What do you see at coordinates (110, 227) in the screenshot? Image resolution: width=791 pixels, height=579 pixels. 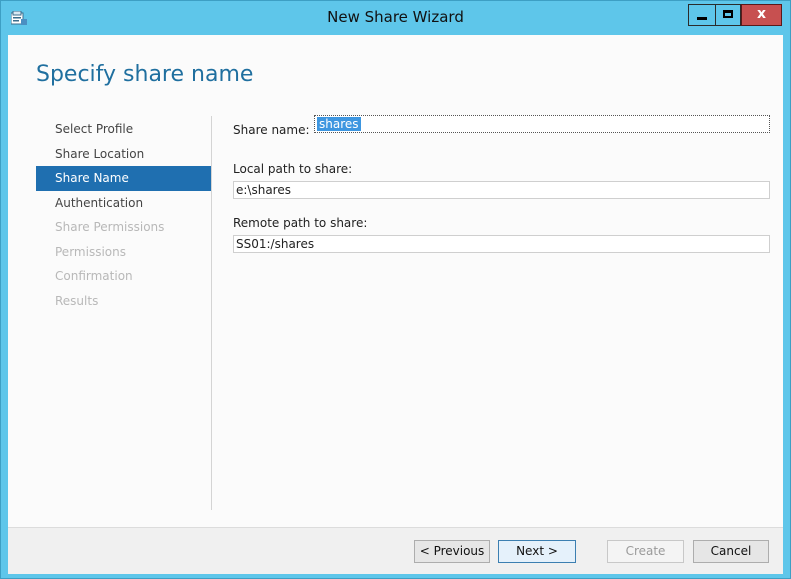 I see `nav-item-share-permissions: Share Permissions` at bounding box center [110, 227].